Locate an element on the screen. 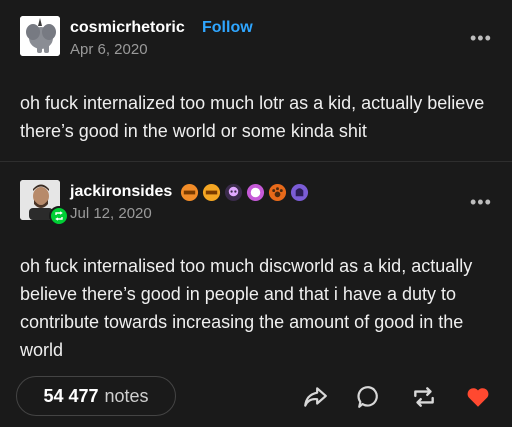 The height and width of the screenshot is (427, 512). elephant-avatar-icon is located at coordinates (40, 36).